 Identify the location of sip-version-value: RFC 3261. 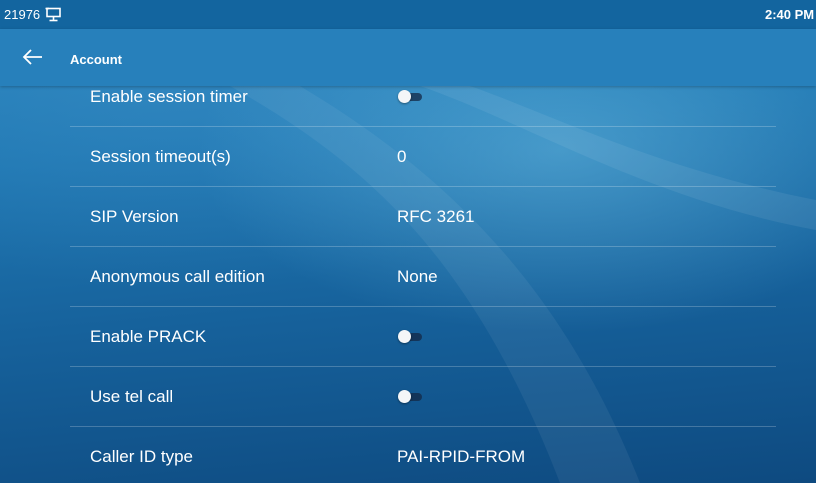
(435, 217).